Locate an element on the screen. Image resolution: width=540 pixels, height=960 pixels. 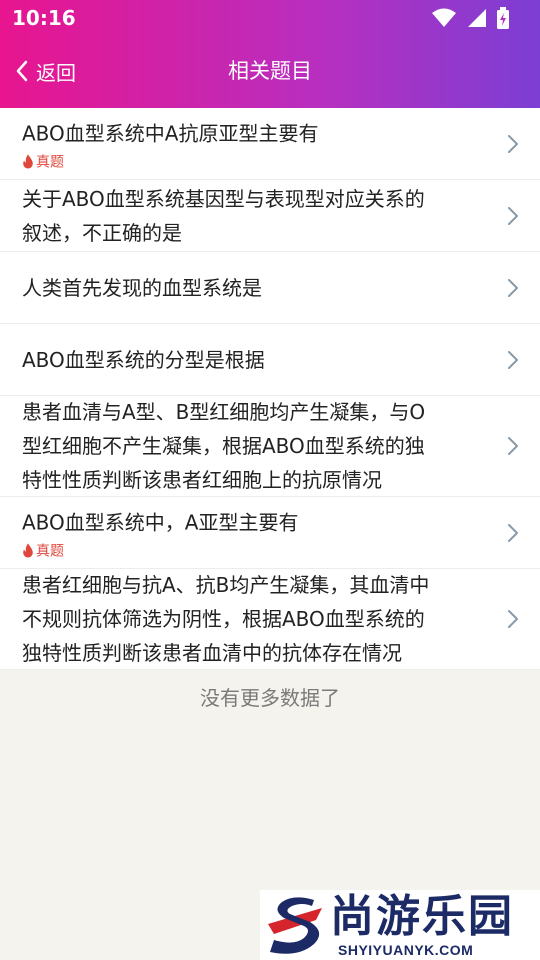
question-row: ABO血型系统中，A亚型主要有真题 is located at coordinates (270, 533).